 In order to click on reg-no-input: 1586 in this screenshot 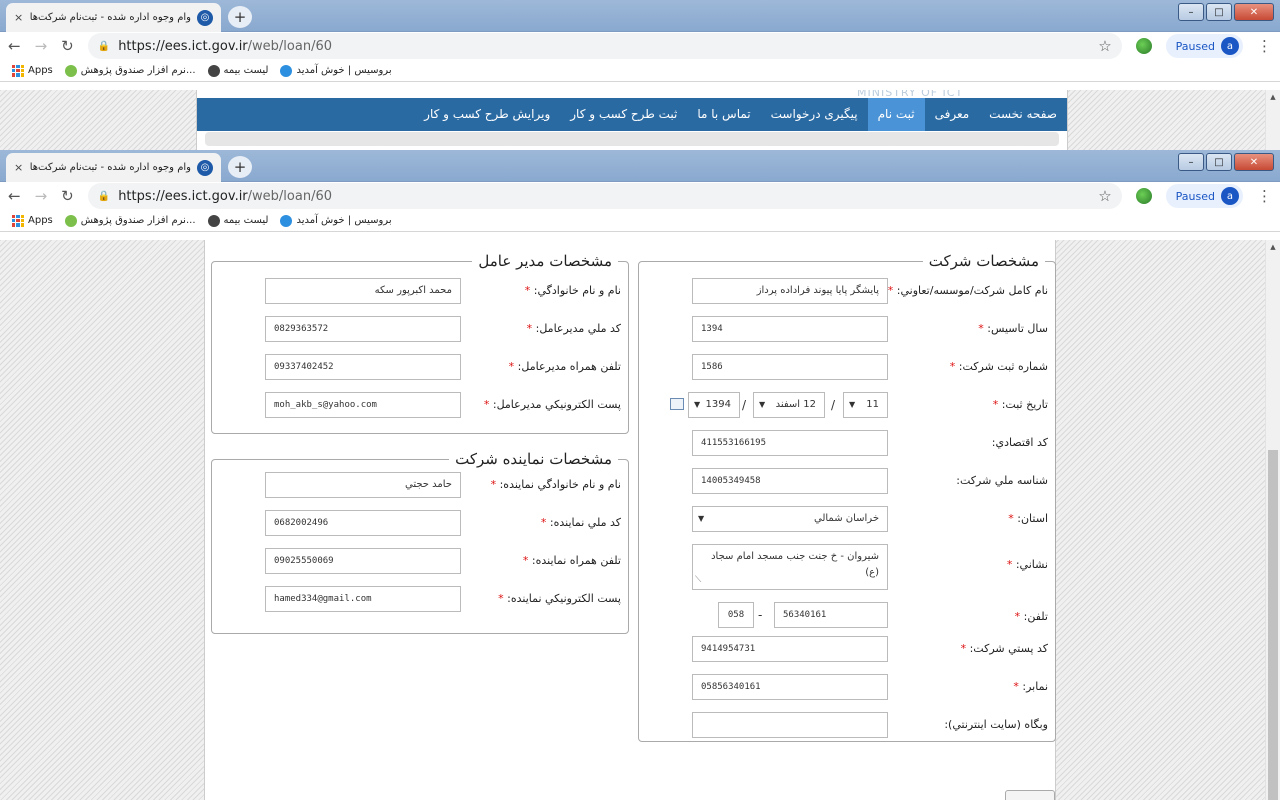, I will do `click(790, 367)`.